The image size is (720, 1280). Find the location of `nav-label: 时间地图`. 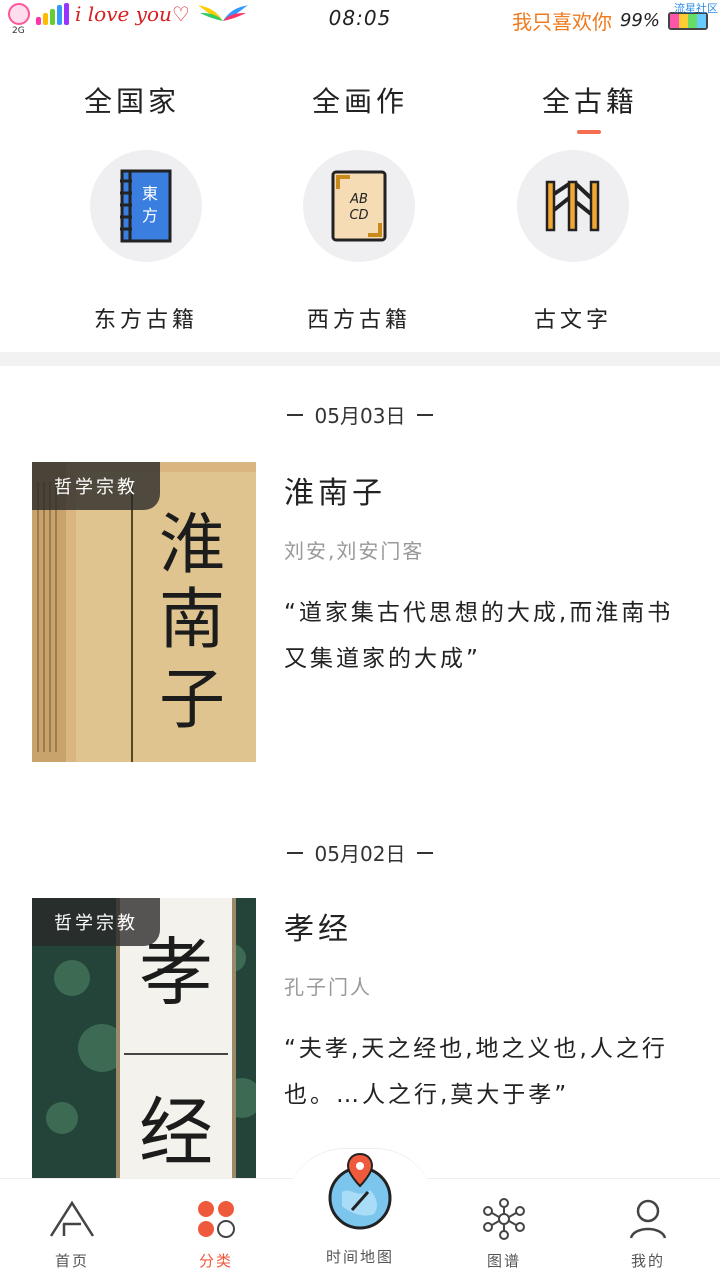

nav-label: 时间地图 is located at coordinates (359, 1257).